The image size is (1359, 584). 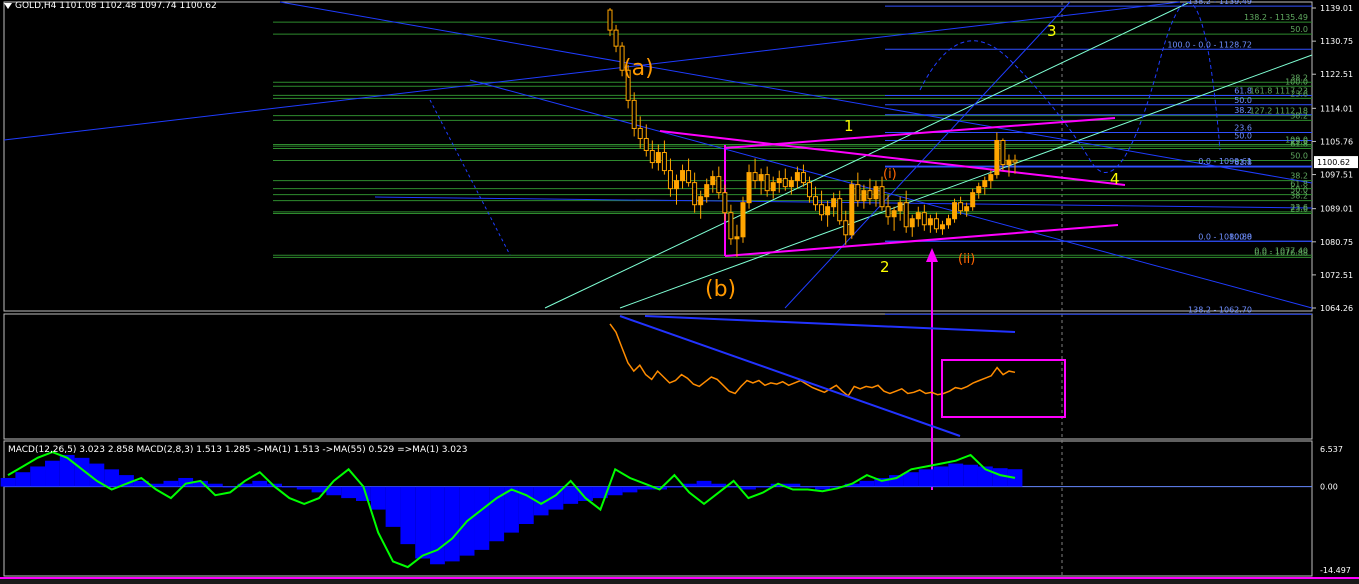 What do you see at coordinates (1276, 17) in the screenshot?
I see `fib-label-green: 138.2 - 1135.49` at bounding box center [1276, 17].